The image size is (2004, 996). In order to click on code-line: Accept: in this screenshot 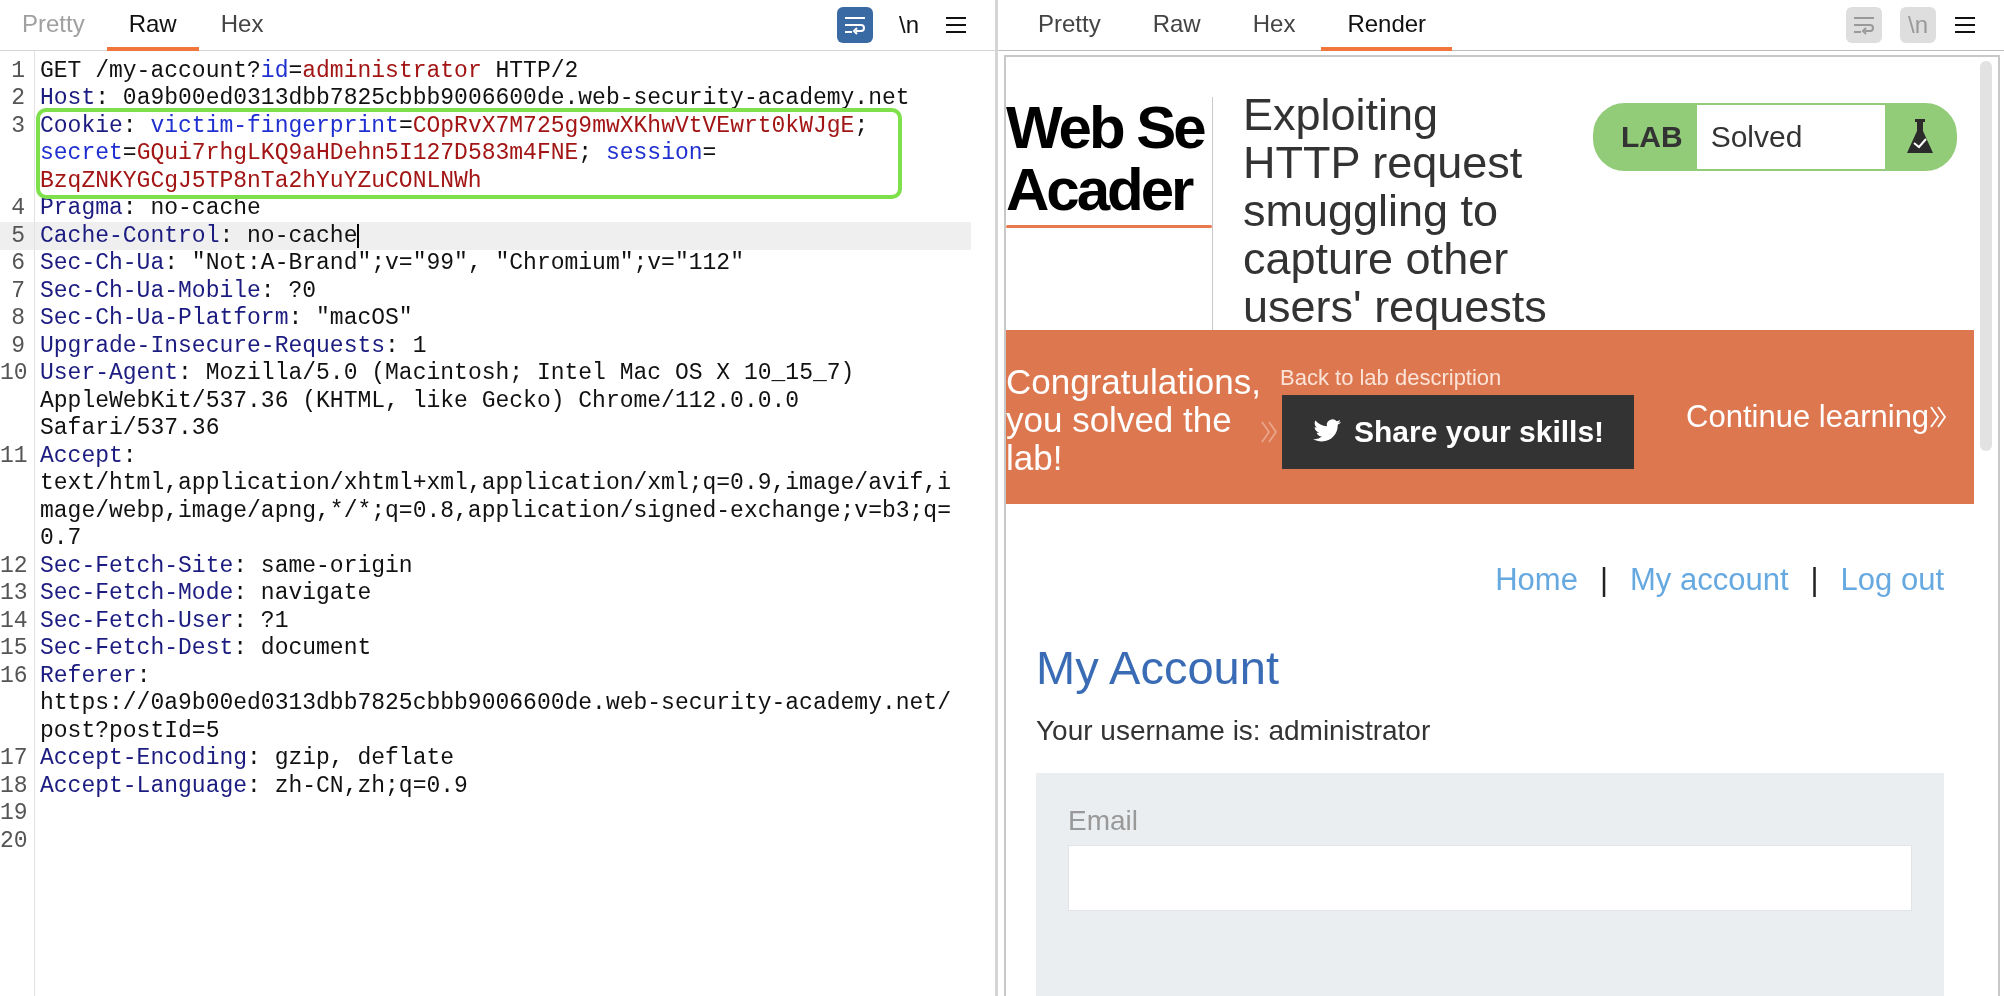, I will do `click(88, 455)`.